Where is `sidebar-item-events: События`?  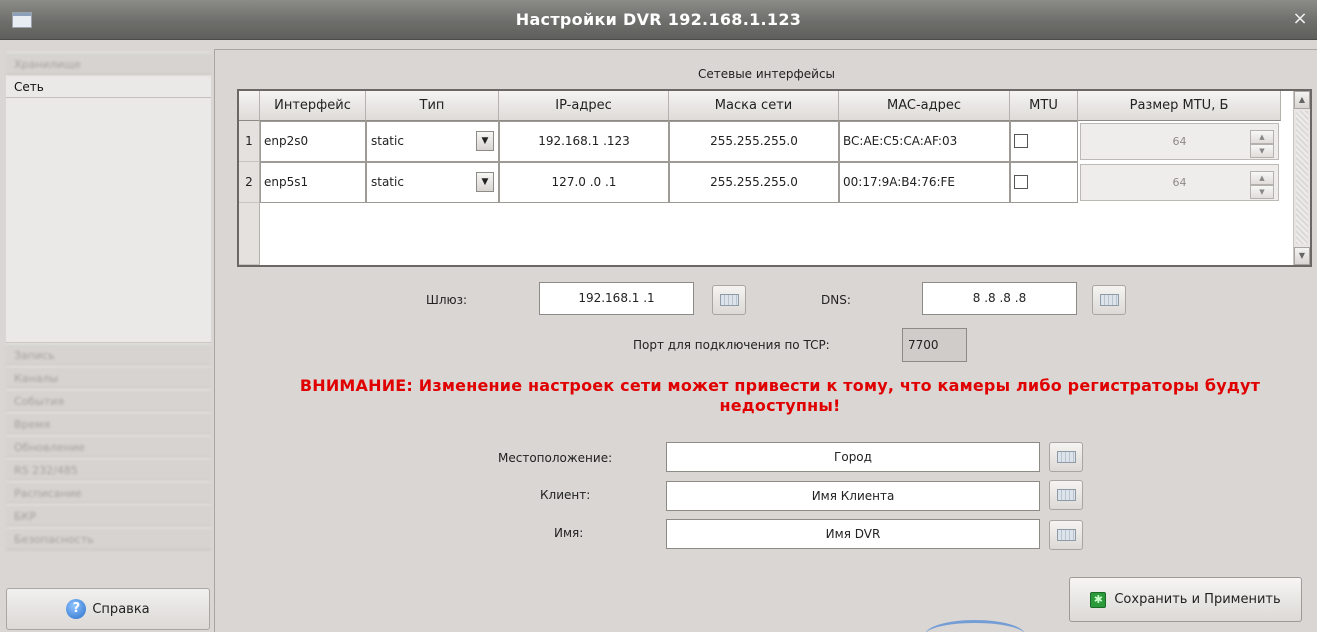 sidebar-item-events: События is located at coordinates (108, 400).